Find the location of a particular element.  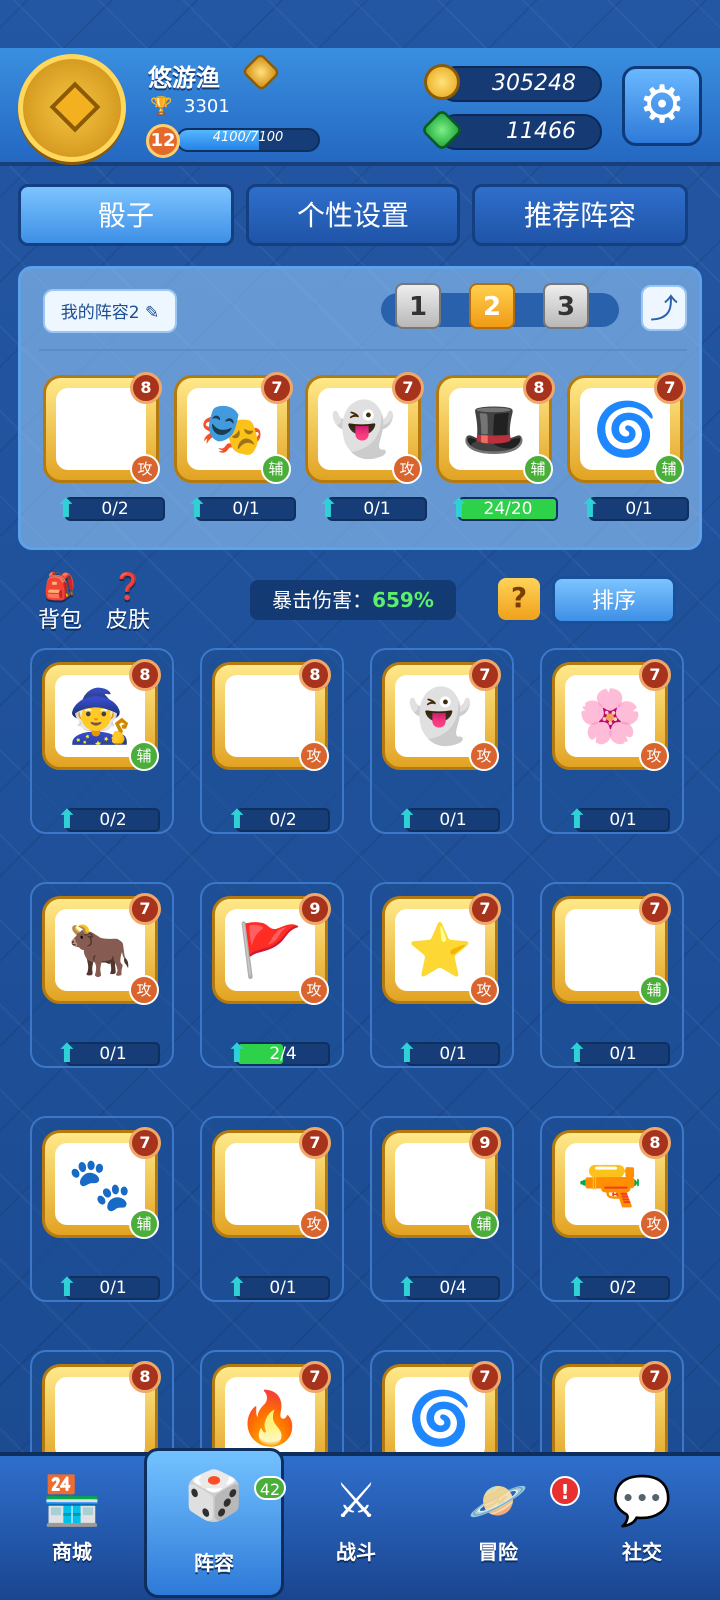

nav-shop: 🏪 商城 is located at coordinates (72, 1526).